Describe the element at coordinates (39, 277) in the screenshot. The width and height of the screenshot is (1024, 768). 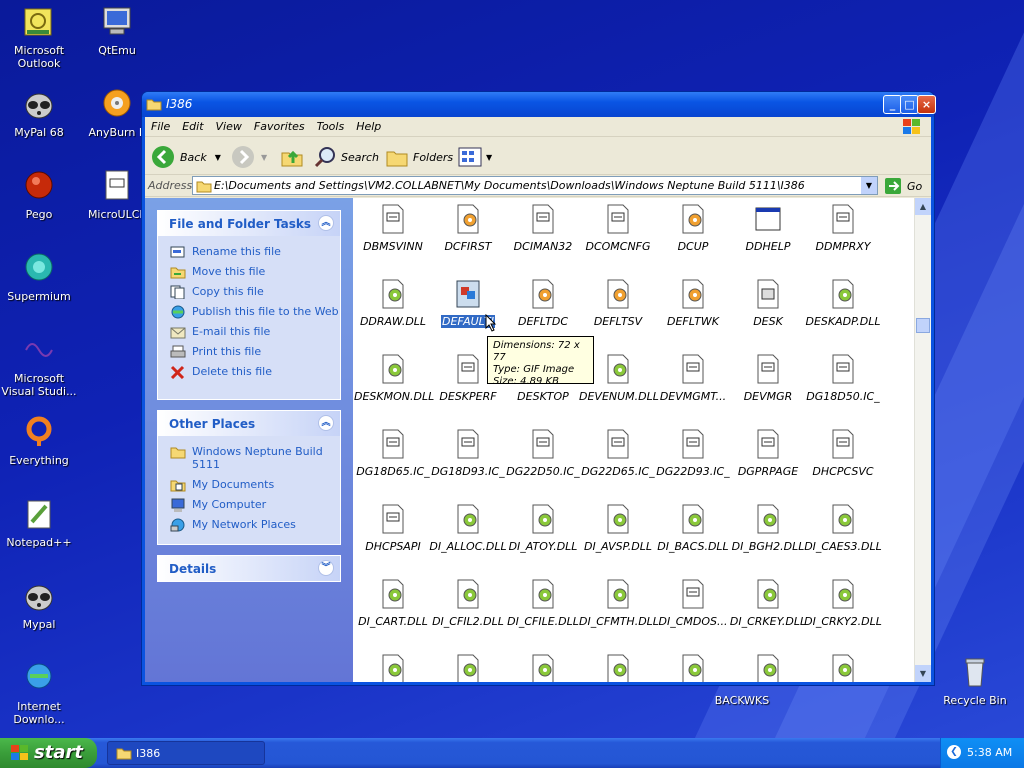
I see `desktop-icon-supermium: Supermium` at that location.